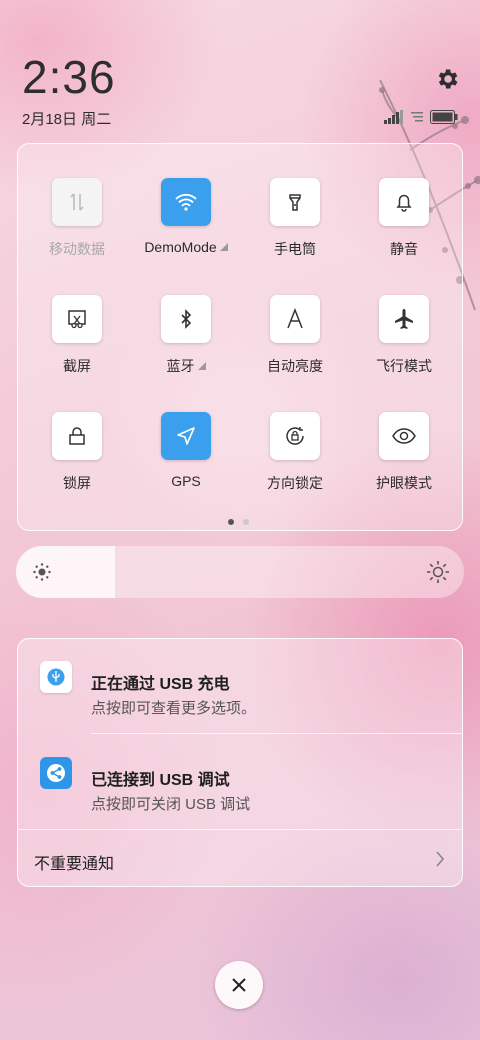 The width and height of the screenshot is (480, 1040). I want to click on tile-eye-care: 护眼模式, so click(404, 452).